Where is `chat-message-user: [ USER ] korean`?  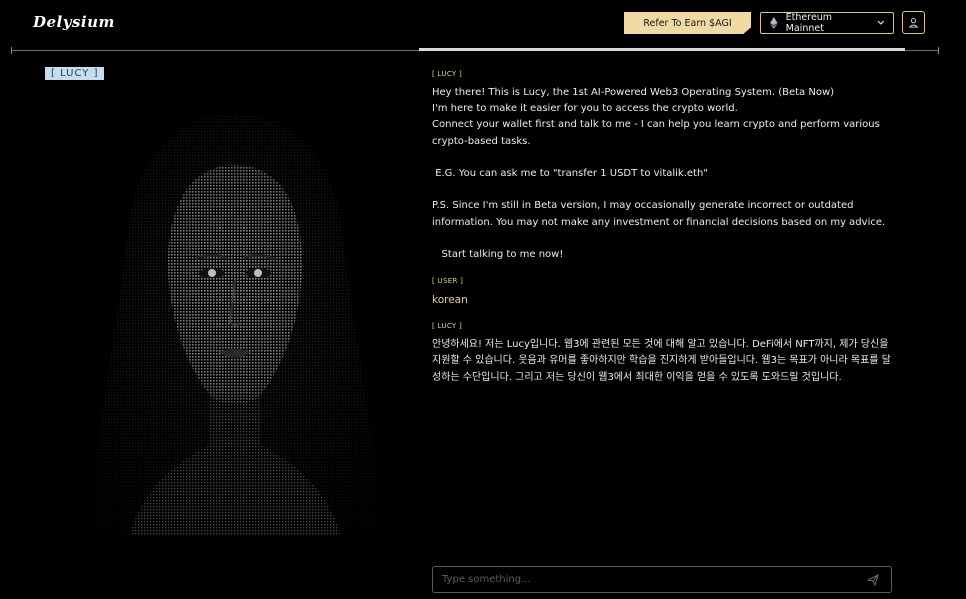
chat-message-user: [ USER ] korean is located at coordinates (666, 292).